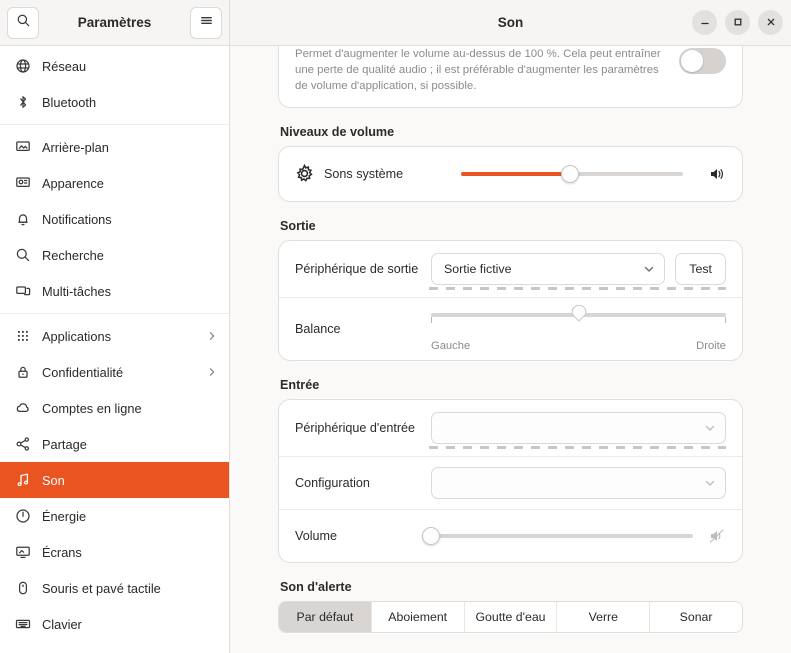 The width and height of the screenshot is (791, 653). What do you see at coordinates (206, 22) in the screenshot?
I see `menu-button` at bounding box center [206, 22].